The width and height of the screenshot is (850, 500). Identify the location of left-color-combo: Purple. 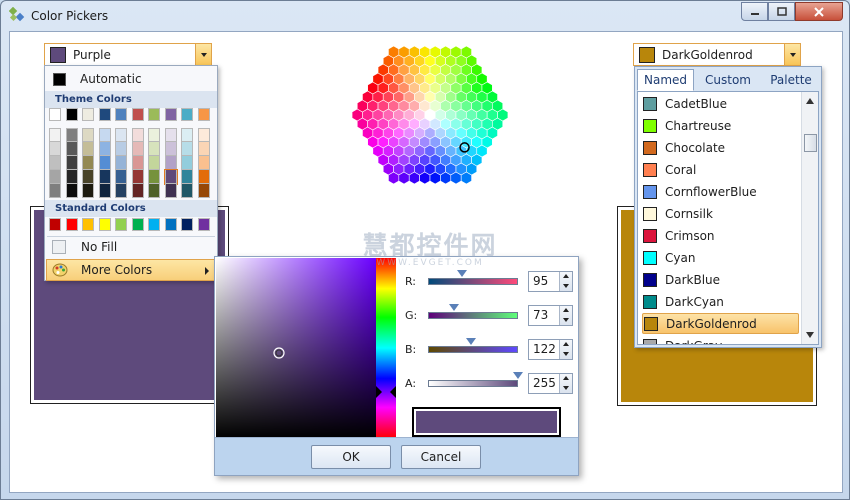
(128, 54).